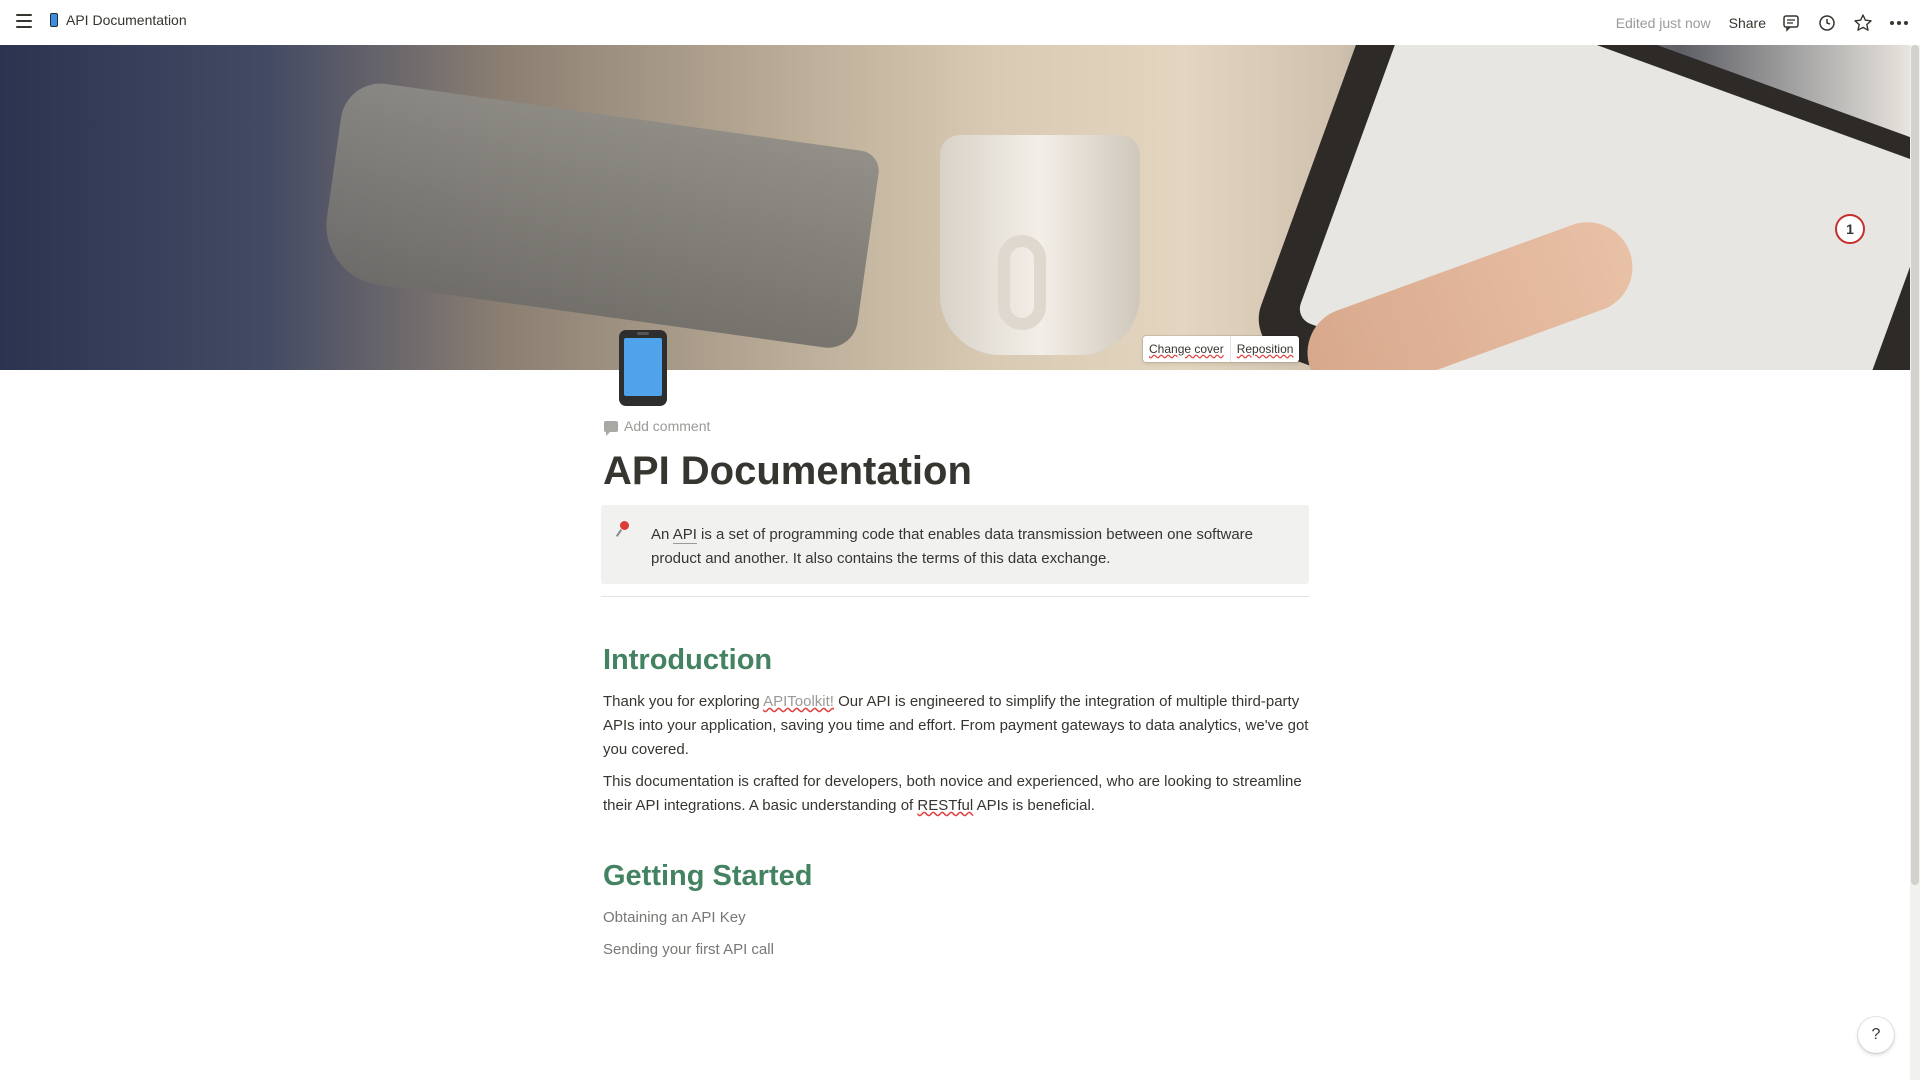 This screenshot has height=1080, width=1920. Describe the element at coordinates (1876, 1035) in the screenshot. I see `help-button: ?` at that location.